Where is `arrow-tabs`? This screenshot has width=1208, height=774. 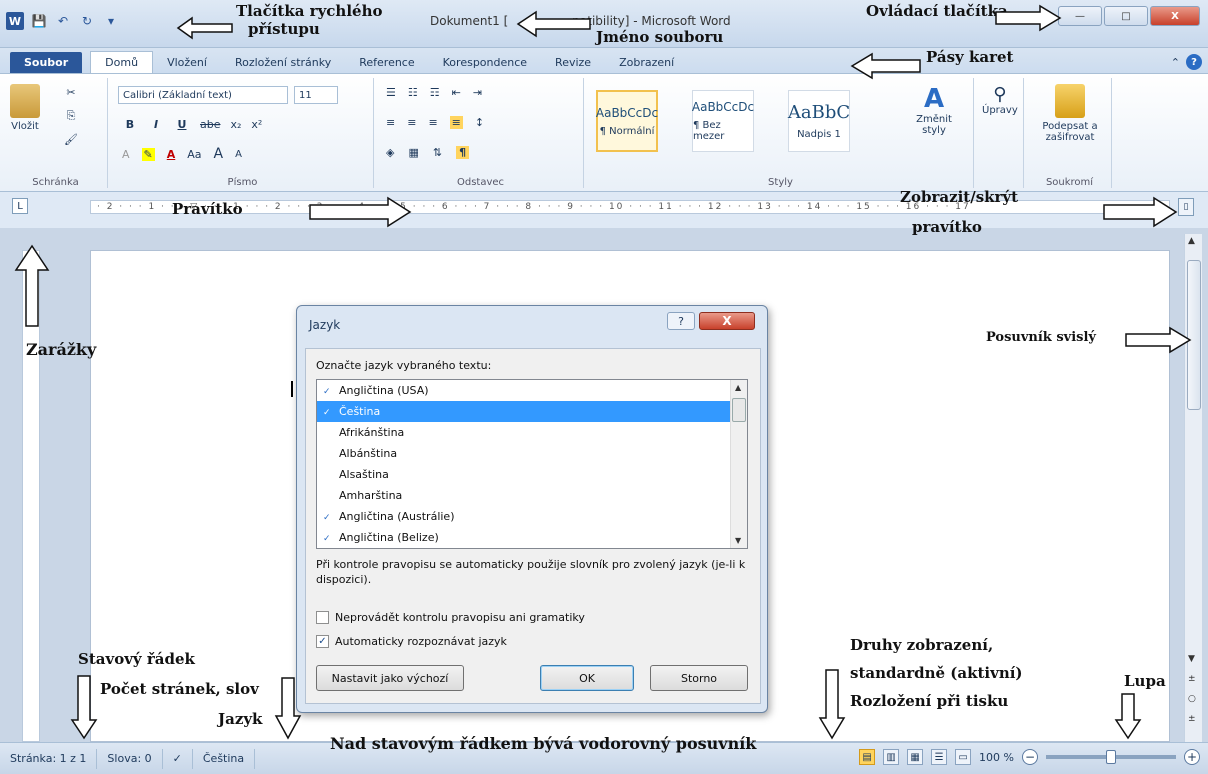 arrow-tabs is located at coordinates (32, 285).